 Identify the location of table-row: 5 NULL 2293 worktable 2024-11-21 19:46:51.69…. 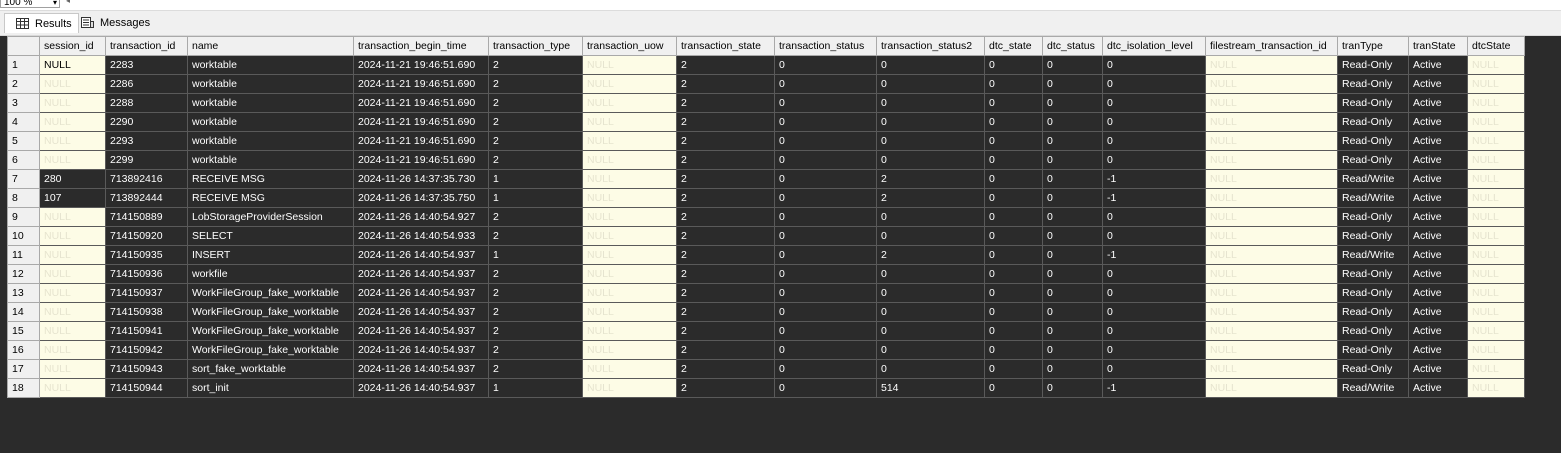
(766, 141).